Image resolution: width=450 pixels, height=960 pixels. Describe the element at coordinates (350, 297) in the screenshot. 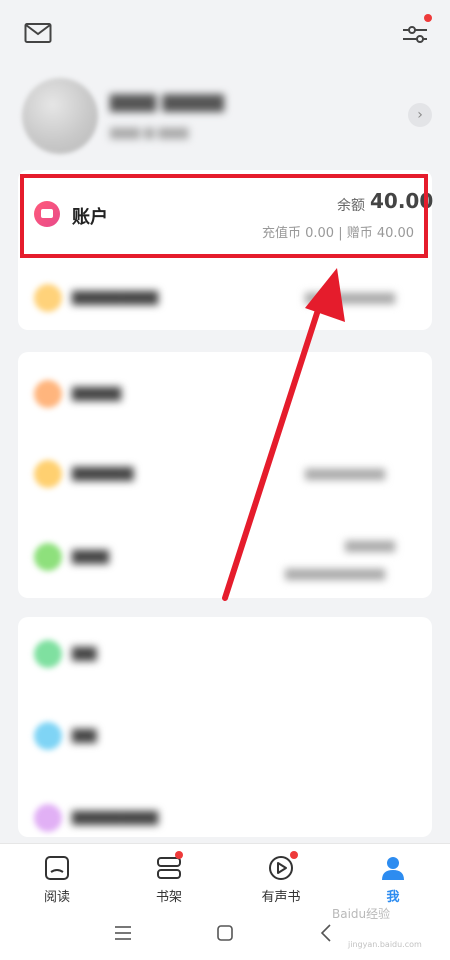

I see `row-right-blurred: ▆▆▆▆▆▆▆▆▆` at that location.